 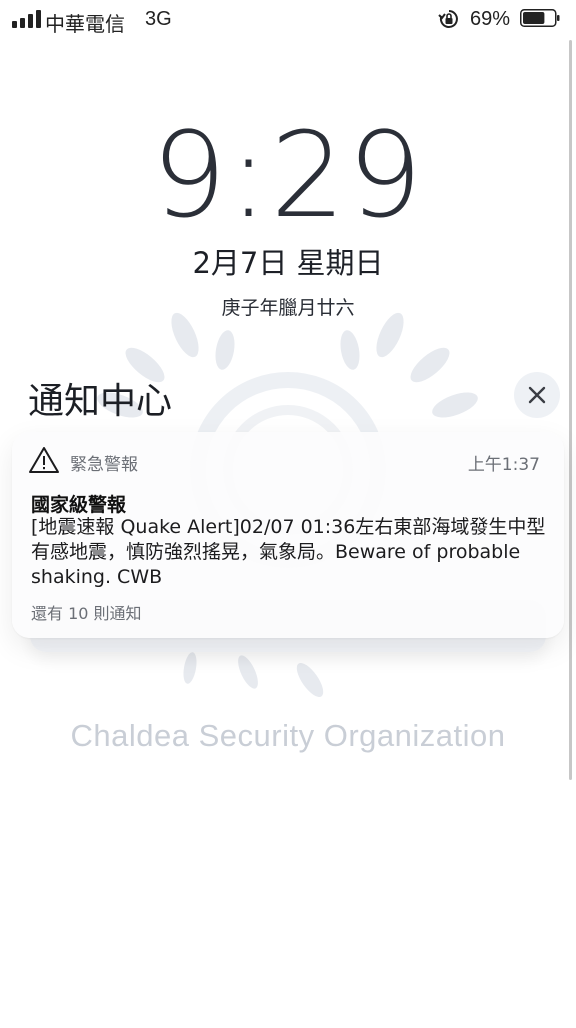 I want to click on clear-notifications-button, so click(x=537, y=395).